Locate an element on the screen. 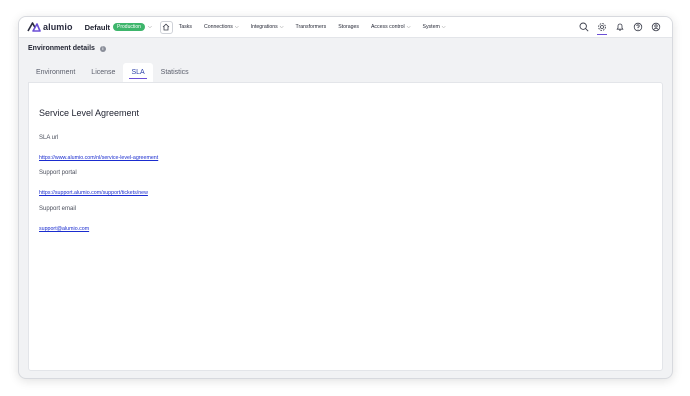 The height and width of the screenshot is (396, 690). tab-label: Statistics is located at coordinates (174, 72).